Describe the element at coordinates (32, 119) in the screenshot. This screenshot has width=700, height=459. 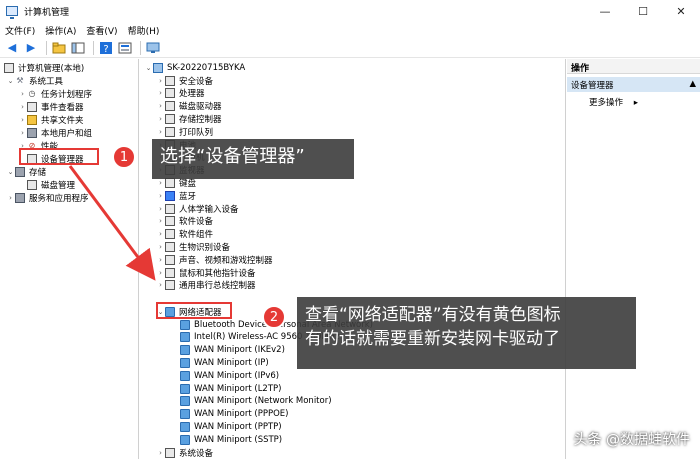
I see `shared-folder-icon` at that location.